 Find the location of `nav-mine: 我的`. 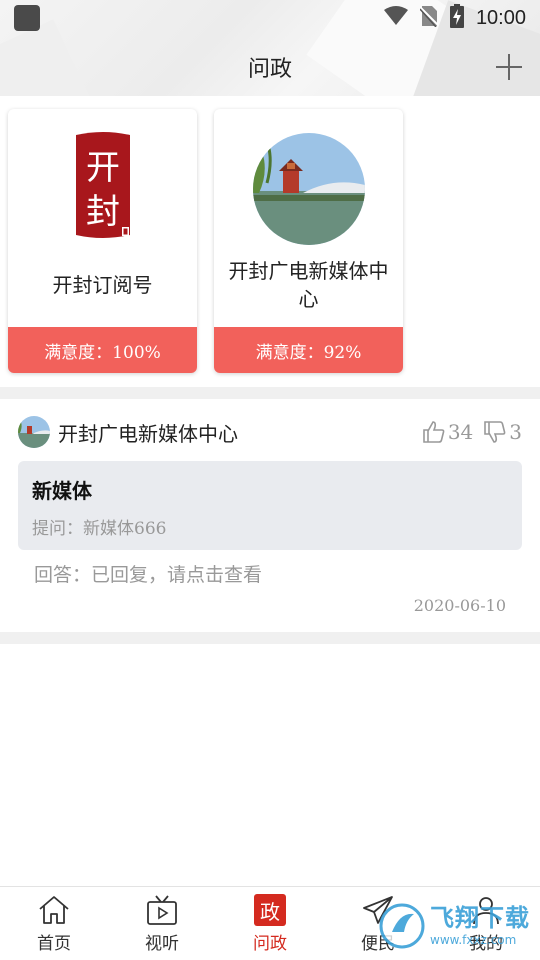

nav-mine: 我的 is located at coordinates (486, 923).